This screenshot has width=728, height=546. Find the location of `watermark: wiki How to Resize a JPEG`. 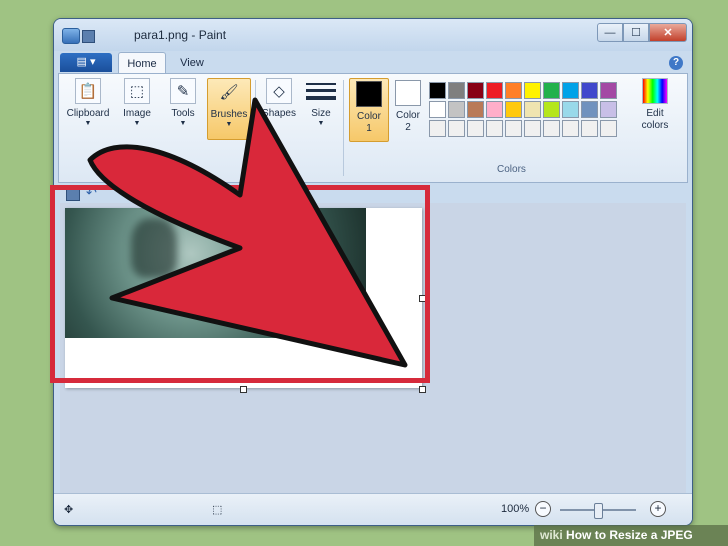

watermark: wiki How to Resize a JPEG is located at coordinates (631, 535).